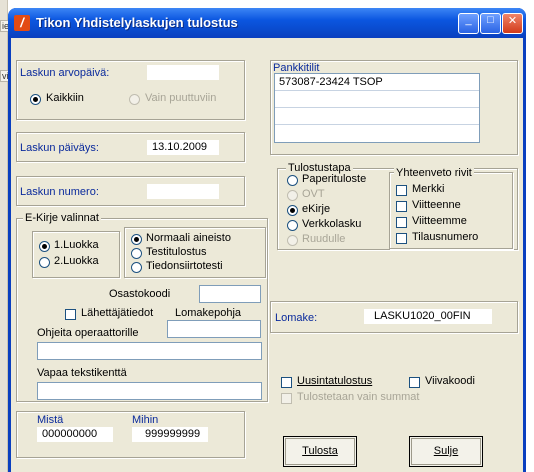  I want to click on radio-paperituloste, so click(292, 180).